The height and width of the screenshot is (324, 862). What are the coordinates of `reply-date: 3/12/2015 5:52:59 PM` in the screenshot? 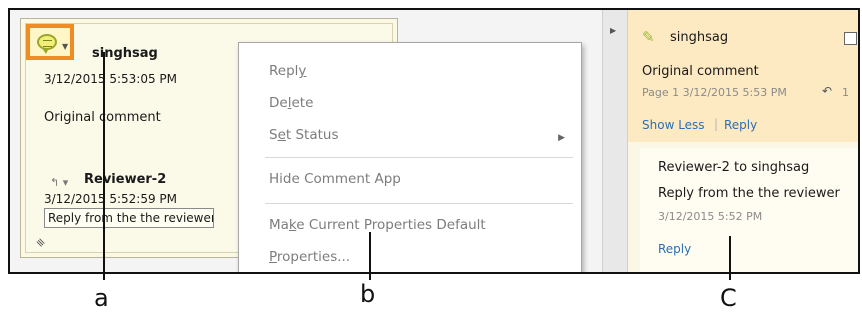 It's located at (111, 199).